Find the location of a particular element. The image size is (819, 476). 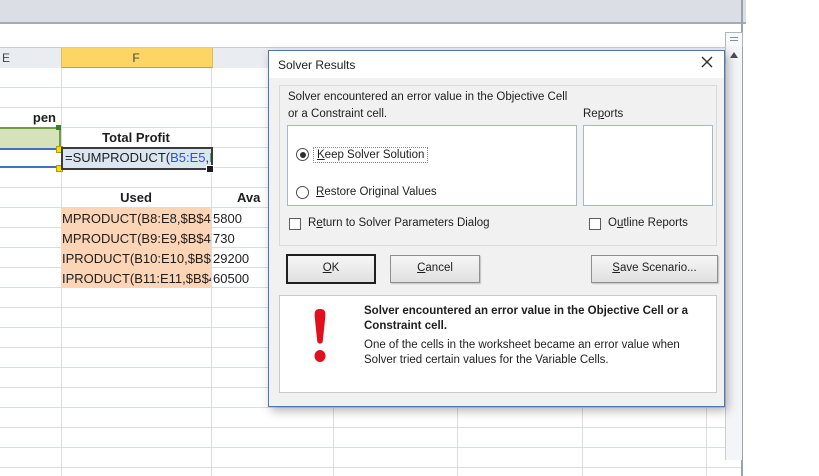

checkbox-return-label: Return to Solver Parameters Dialog is located at coordinates (399, 223).